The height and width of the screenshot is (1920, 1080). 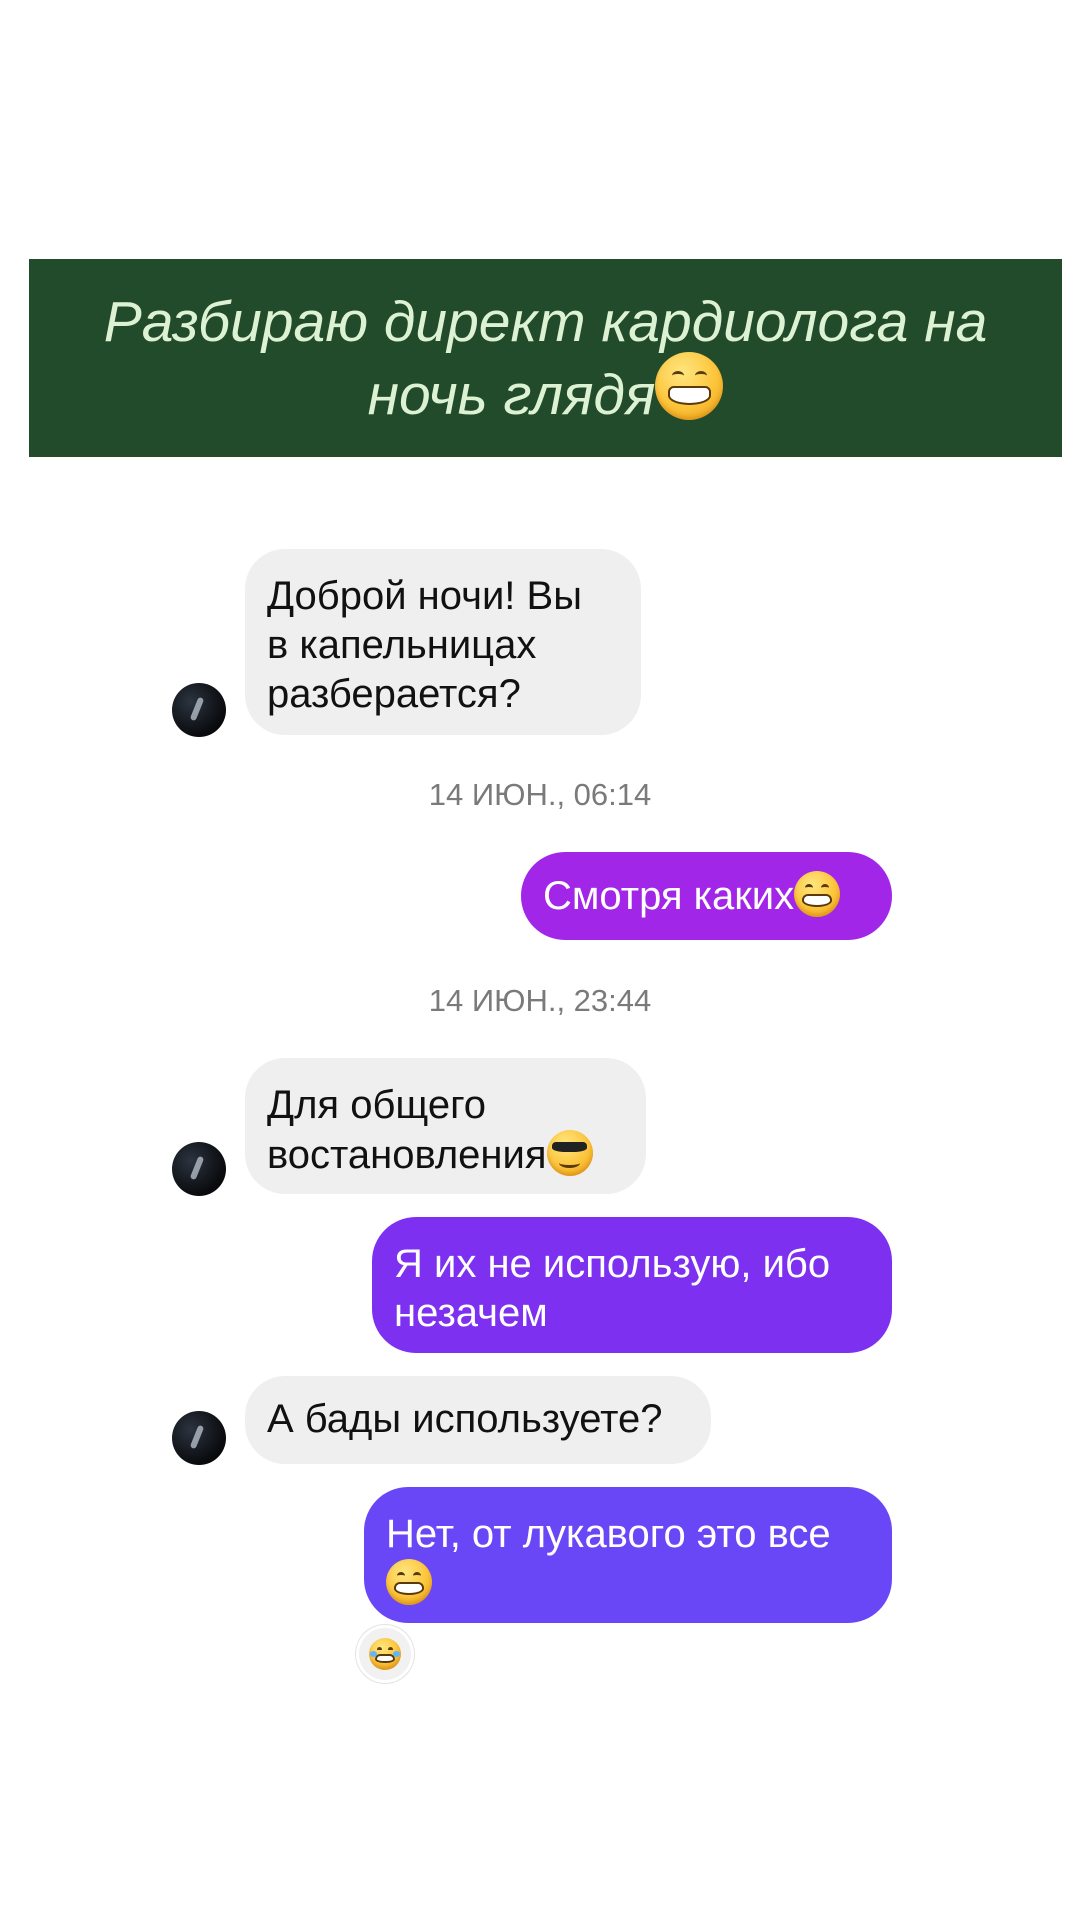 I want to click on message-text: Нет, от лукавого это все, so click(x=639, y=1559).